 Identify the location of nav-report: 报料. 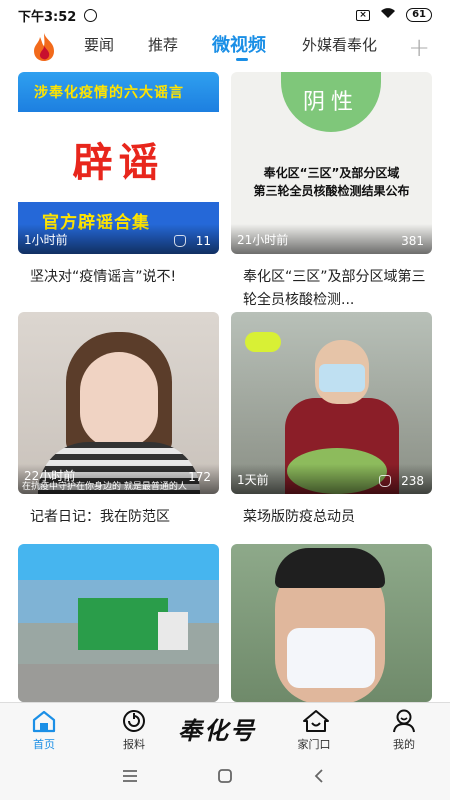
(134, 730).